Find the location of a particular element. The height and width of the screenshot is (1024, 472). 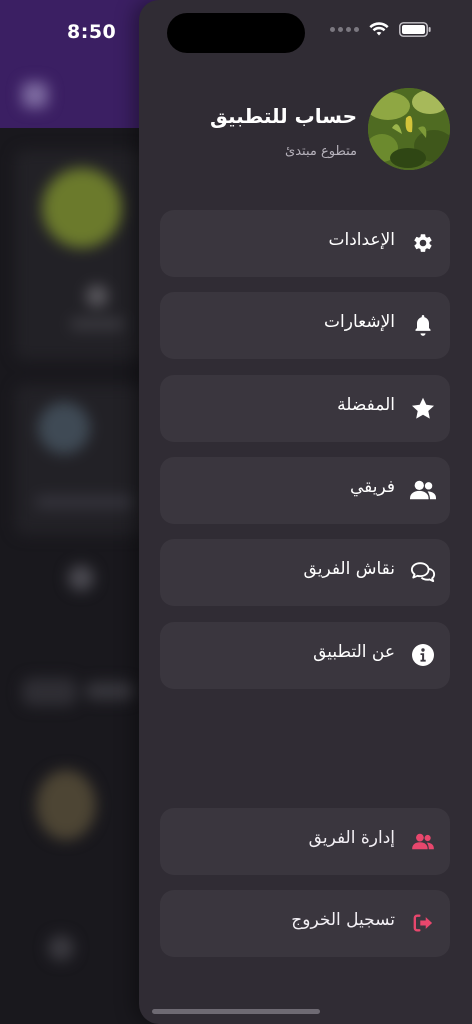

profile-name: حساب للتطبيق is located at coordinates (283, 116).